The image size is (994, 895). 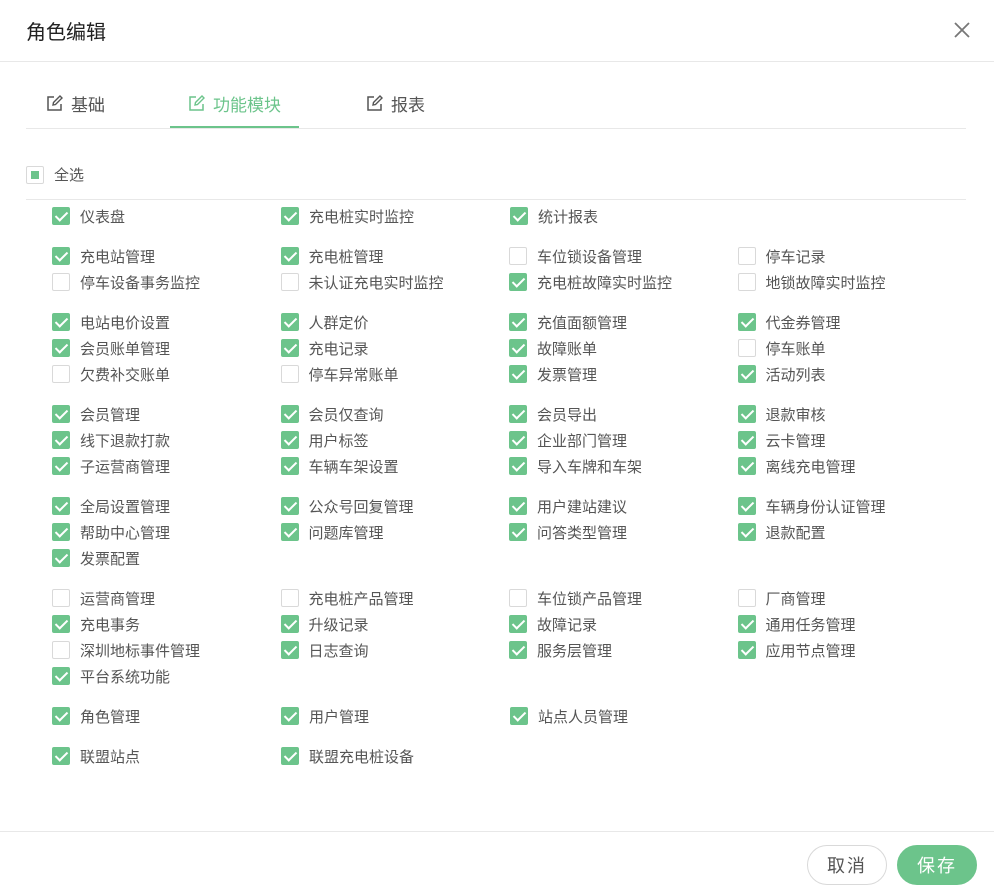 I want to click on tab-basic: 基础, so click(x=75, y=103).